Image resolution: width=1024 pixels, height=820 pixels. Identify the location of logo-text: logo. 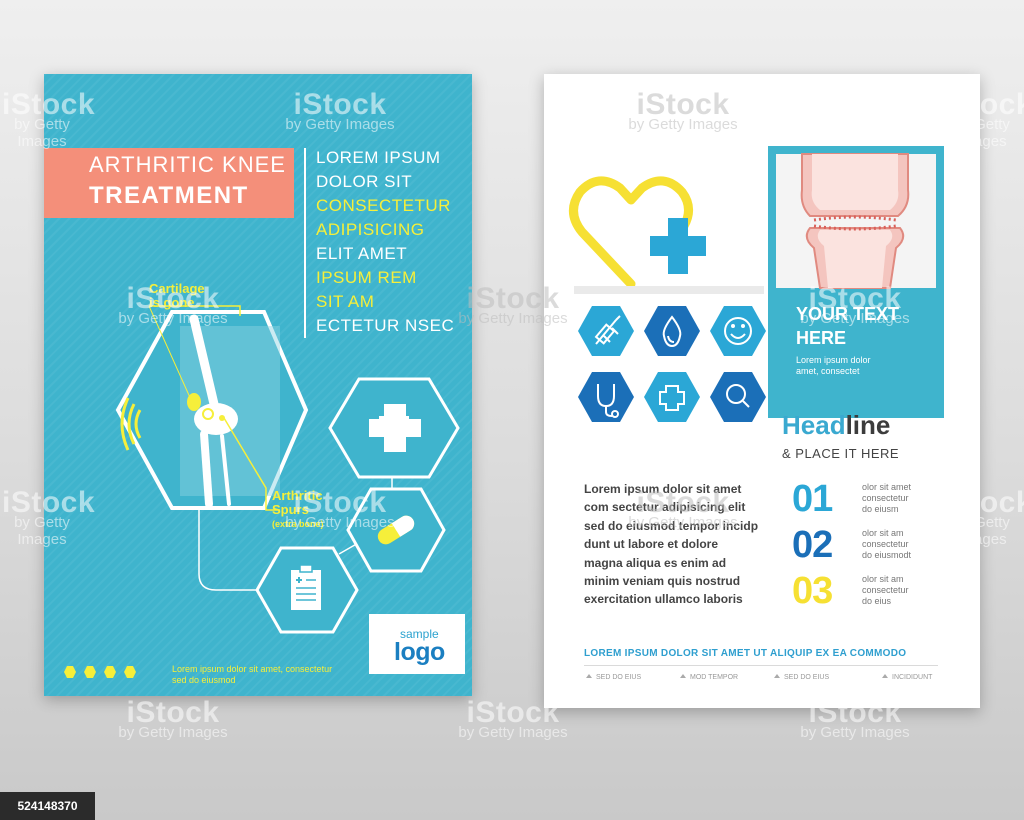
(419, 652).